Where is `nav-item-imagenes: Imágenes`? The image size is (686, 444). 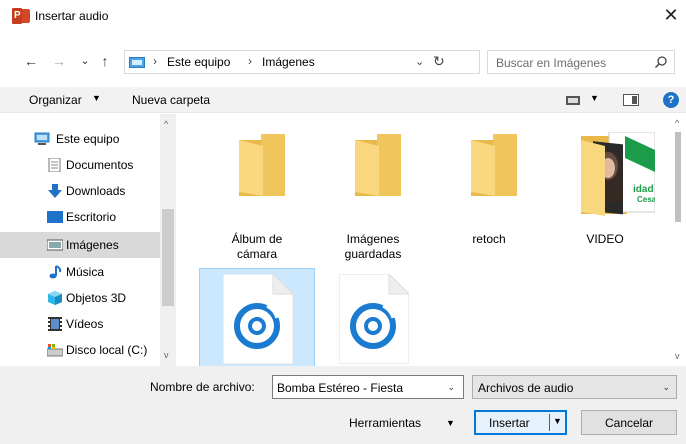 nav-item-imagenes: Imágenes is located at coordinates (80, 245).